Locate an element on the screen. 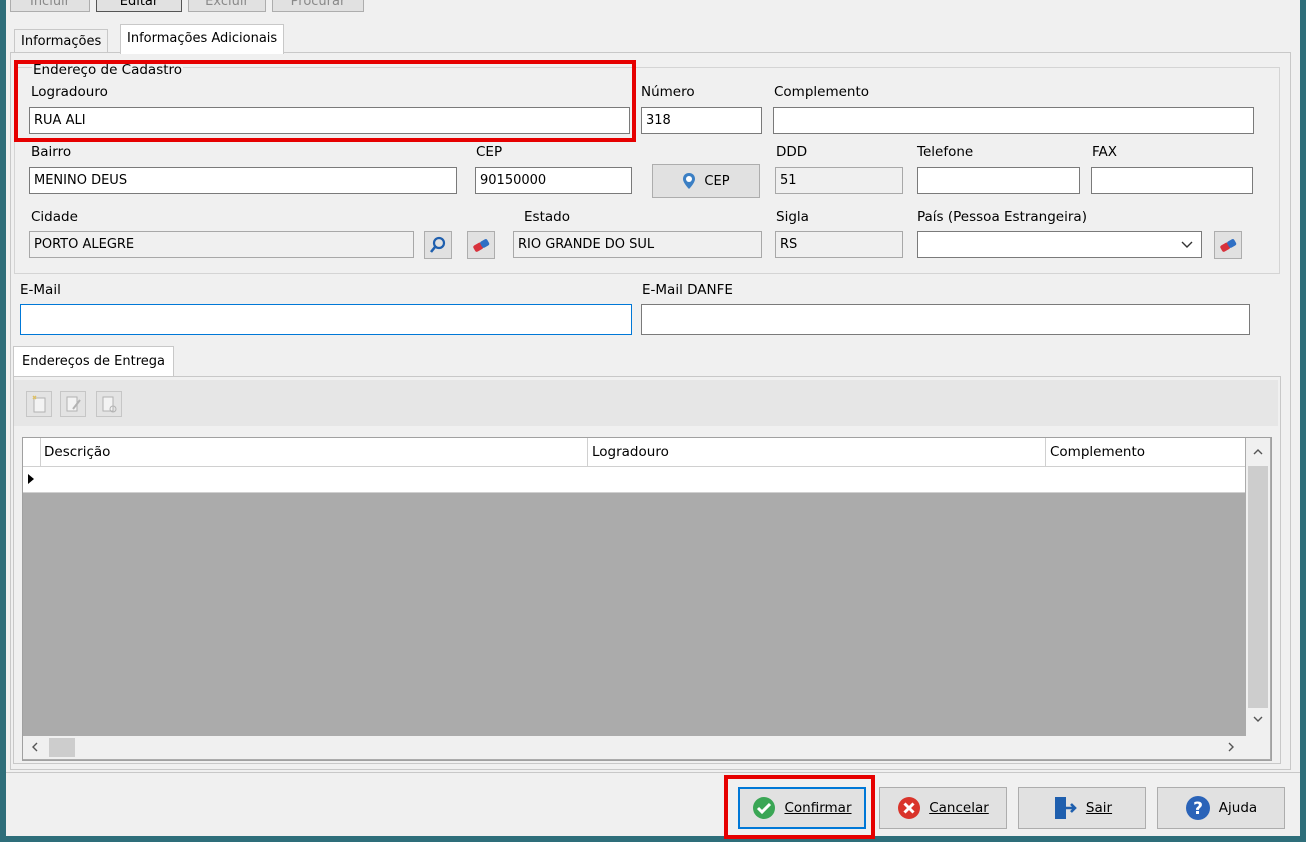 This screenshot has height=842, width=1306. window-frame-right is located at coordinates (1303, 421).